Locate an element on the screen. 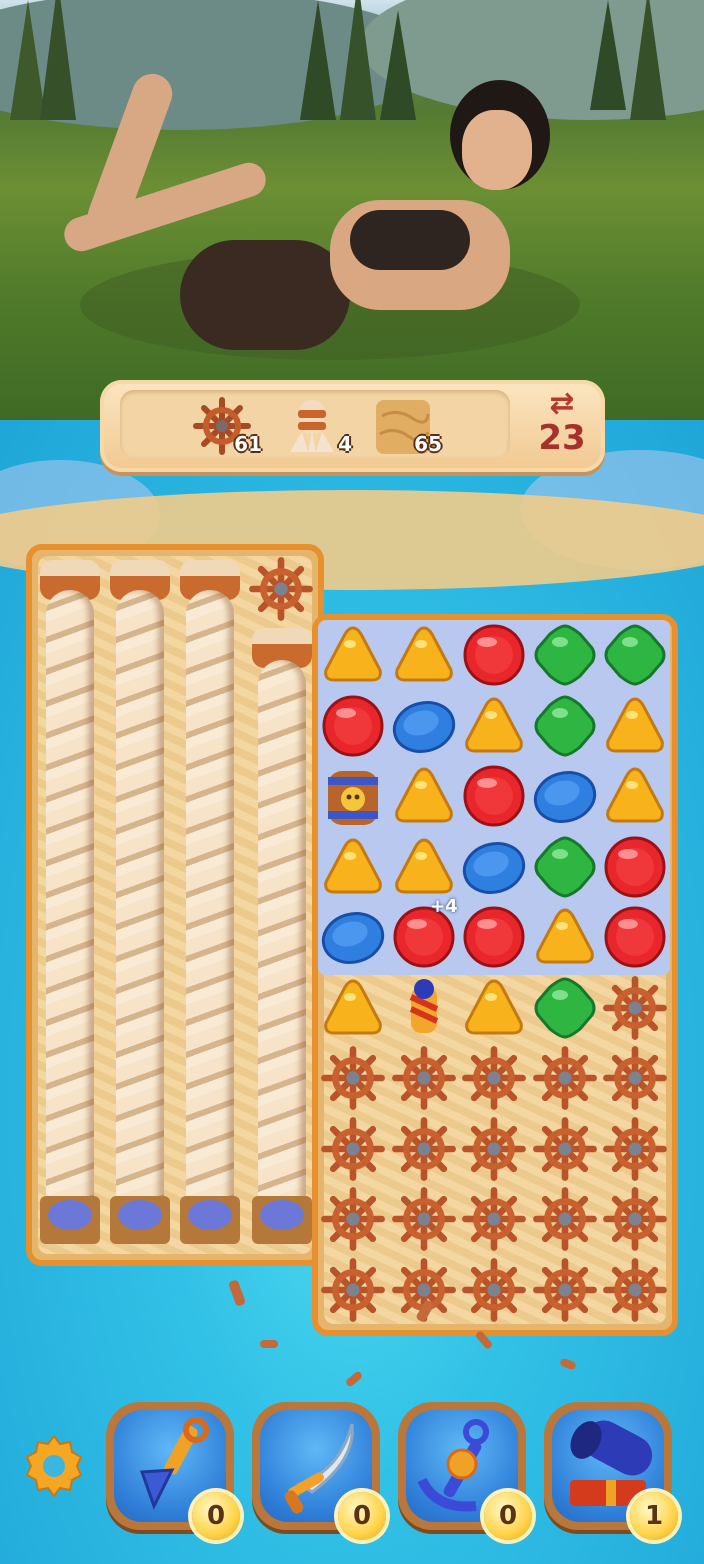 The height and width of the screenshot is (1564, 704). goal-count-rope: 4 is located at coordinates (345, 444).